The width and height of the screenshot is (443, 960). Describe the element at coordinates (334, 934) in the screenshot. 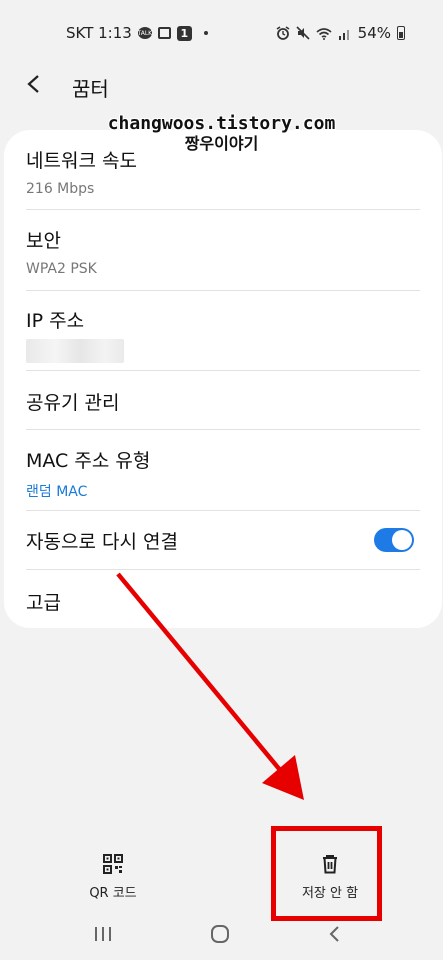

I see `back-nav-icon` at that location.